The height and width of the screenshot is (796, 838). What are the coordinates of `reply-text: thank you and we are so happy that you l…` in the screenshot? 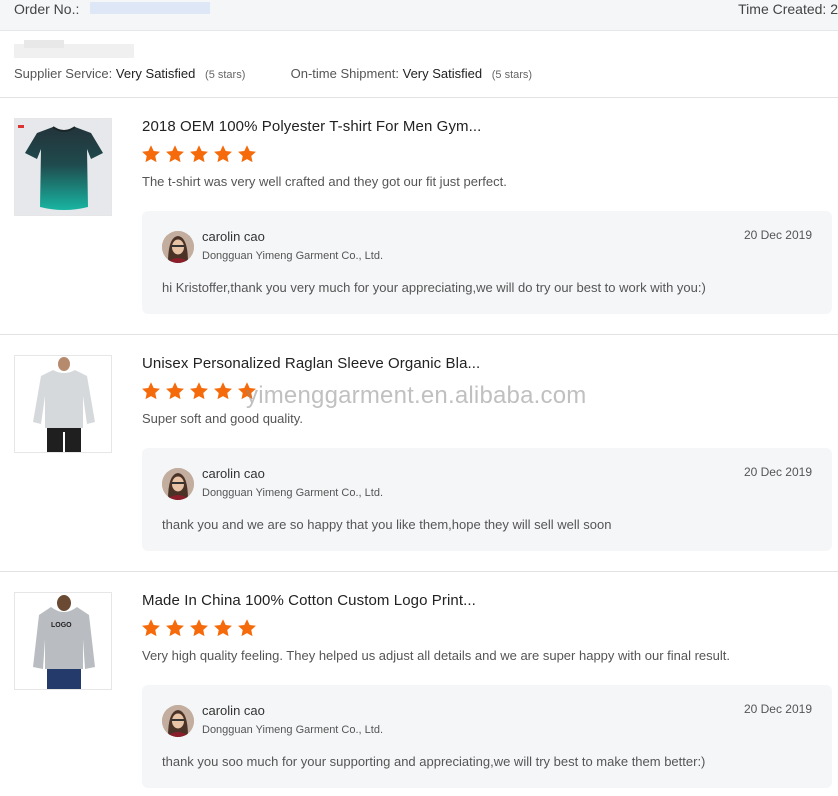 It's located at (387, 524).